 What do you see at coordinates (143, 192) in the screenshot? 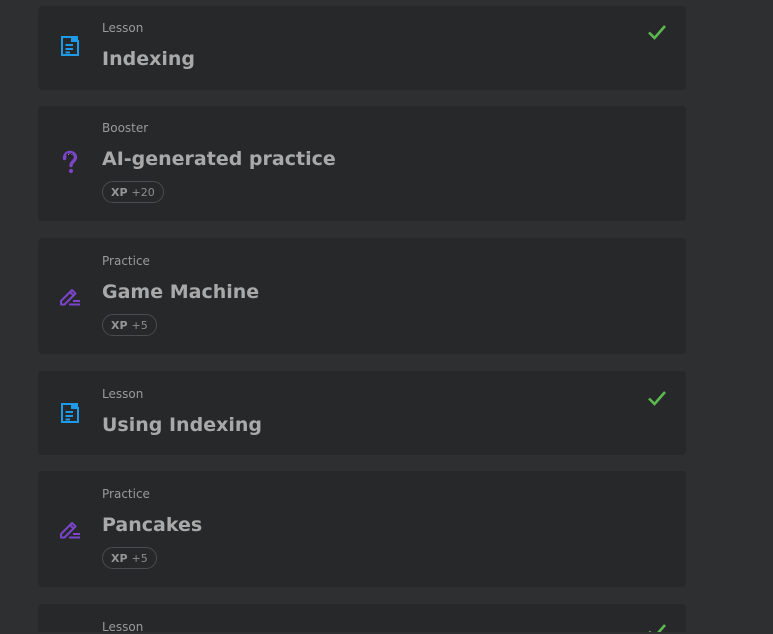
I see `xp-value: +20` at bounding box center [143, 192].